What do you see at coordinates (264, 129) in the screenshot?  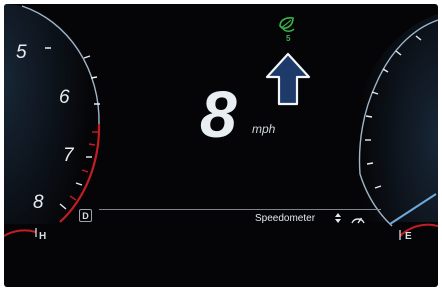 I see `speed-unit: mph` at bounding box center [264, 129].